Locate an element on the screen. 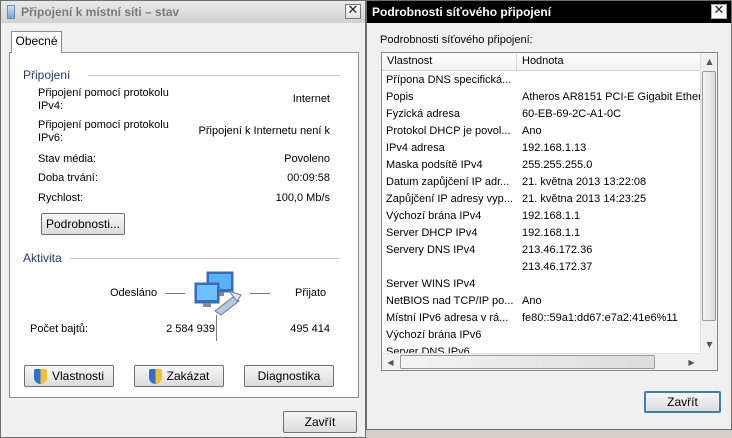 Image resolution: width=732 pixels, height=438 pixels. details-close-button: Zavřít is located at coordinates (682, 402).